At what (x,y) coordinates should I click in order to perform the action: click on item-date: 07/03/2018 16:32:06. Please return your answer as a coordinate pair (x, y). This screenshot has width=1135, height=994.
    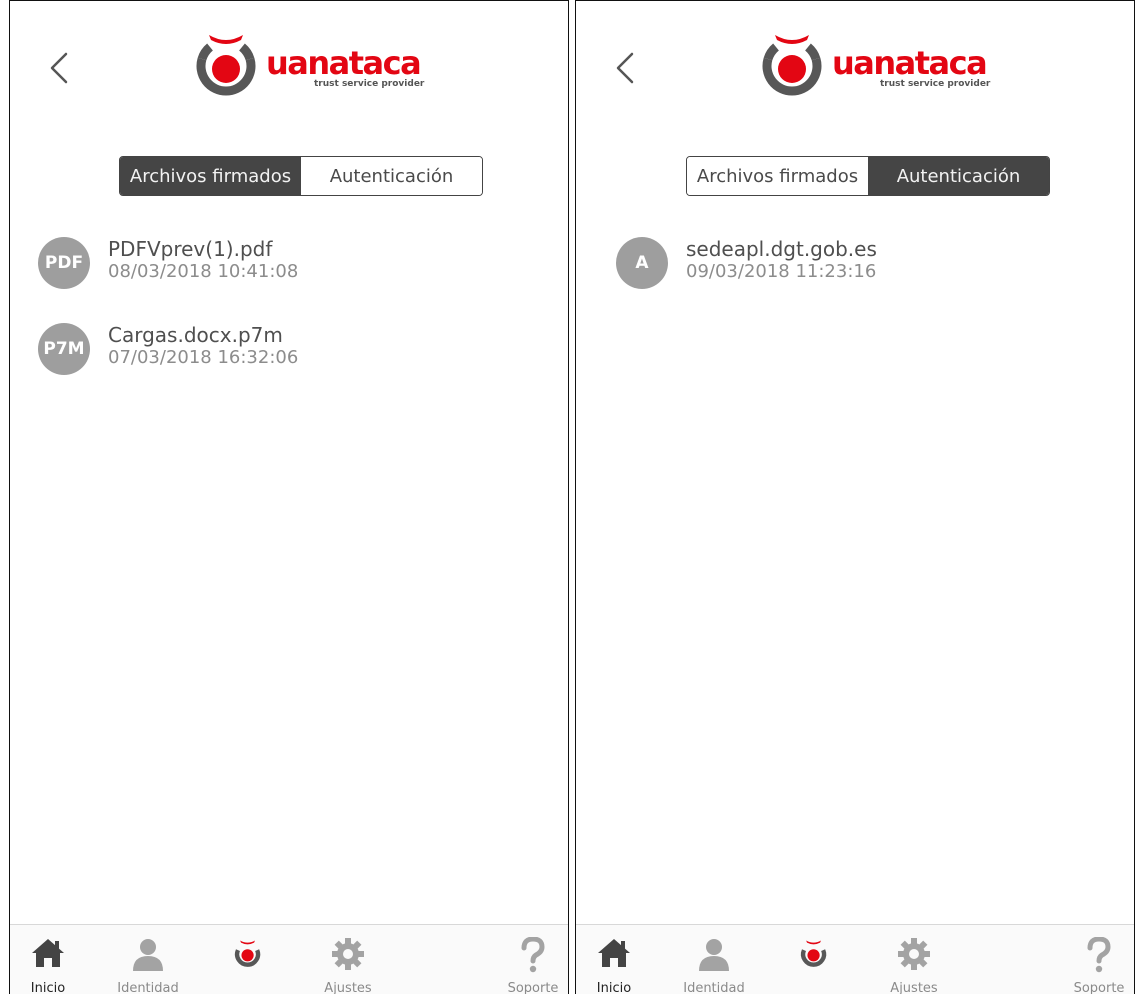
    Looking at the image, I should click on (203, 357).